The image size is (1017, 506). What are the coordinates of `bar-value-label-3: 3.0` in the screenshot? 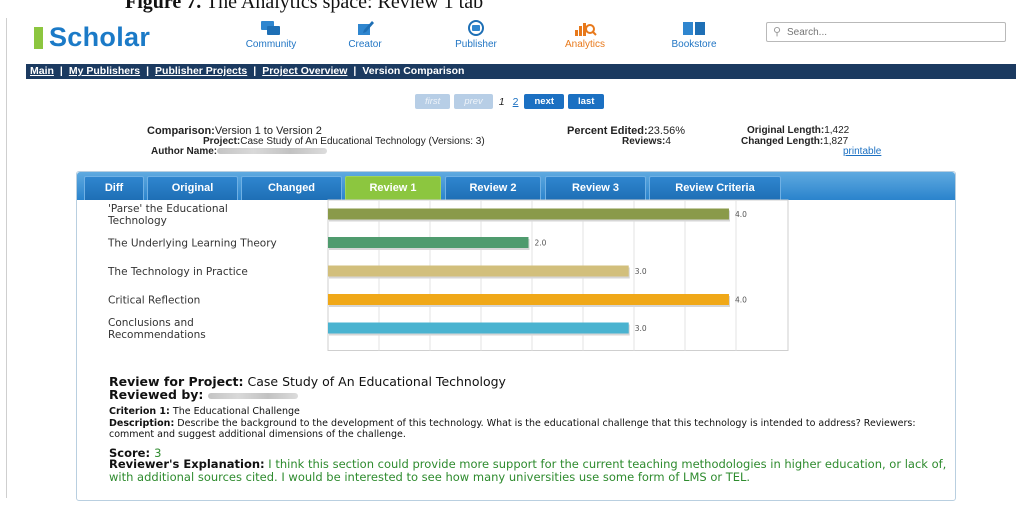 It's located at (641, 271).